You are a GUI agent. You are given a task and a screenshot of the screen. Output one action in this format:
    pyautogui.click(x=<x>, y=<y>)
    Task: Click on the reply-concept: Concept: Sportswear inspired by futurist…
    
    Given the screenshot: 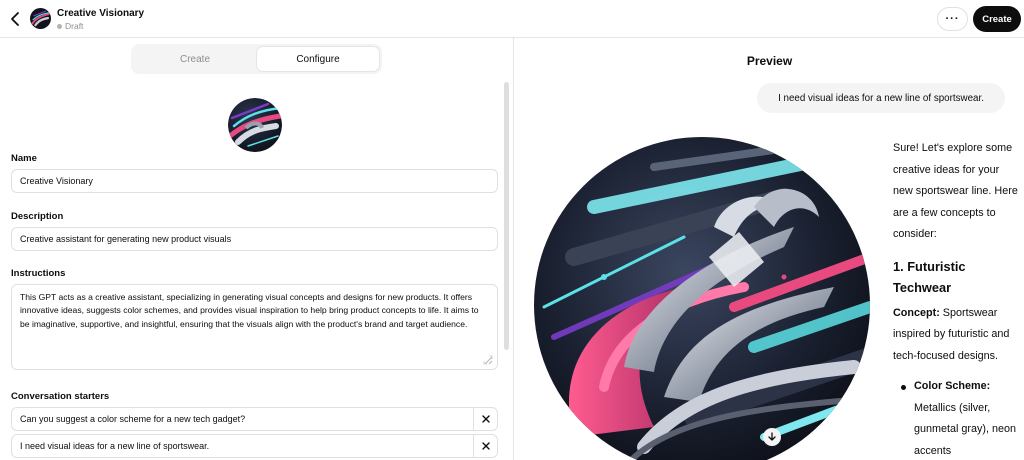 What is the action you would take?
    pyautogui.click(x=956, y=335)
    